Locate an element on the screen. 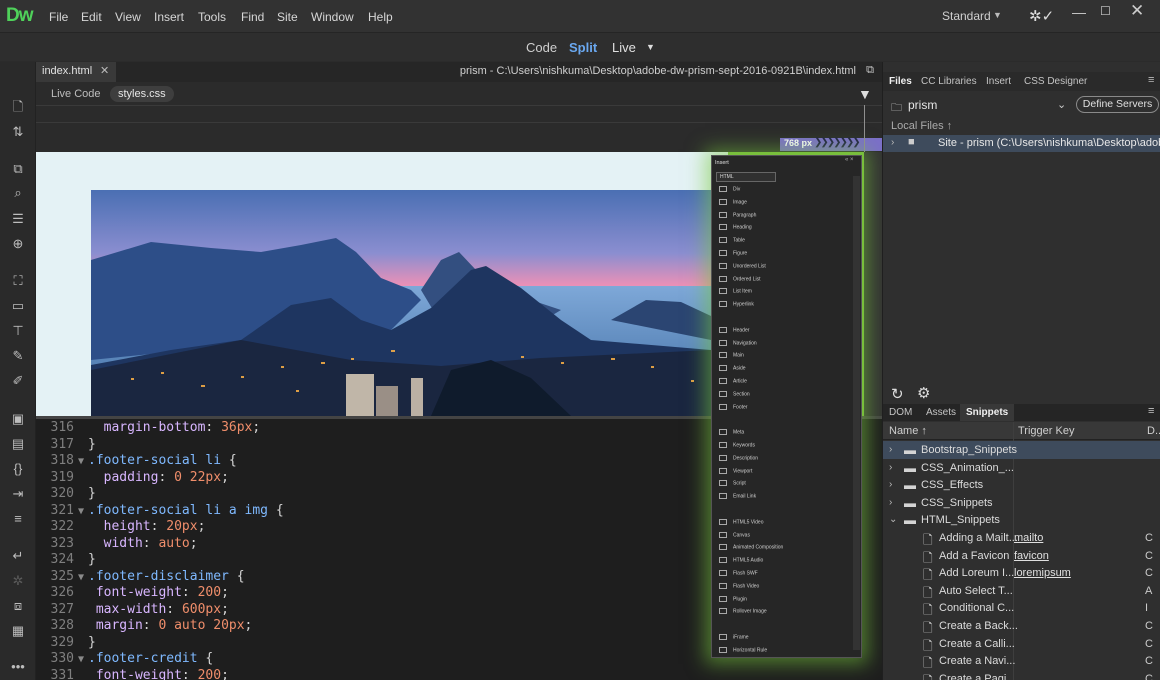 This screenshot has height=680, width=1160. insert-item: Ordered List is located at coordinates (740, 280).